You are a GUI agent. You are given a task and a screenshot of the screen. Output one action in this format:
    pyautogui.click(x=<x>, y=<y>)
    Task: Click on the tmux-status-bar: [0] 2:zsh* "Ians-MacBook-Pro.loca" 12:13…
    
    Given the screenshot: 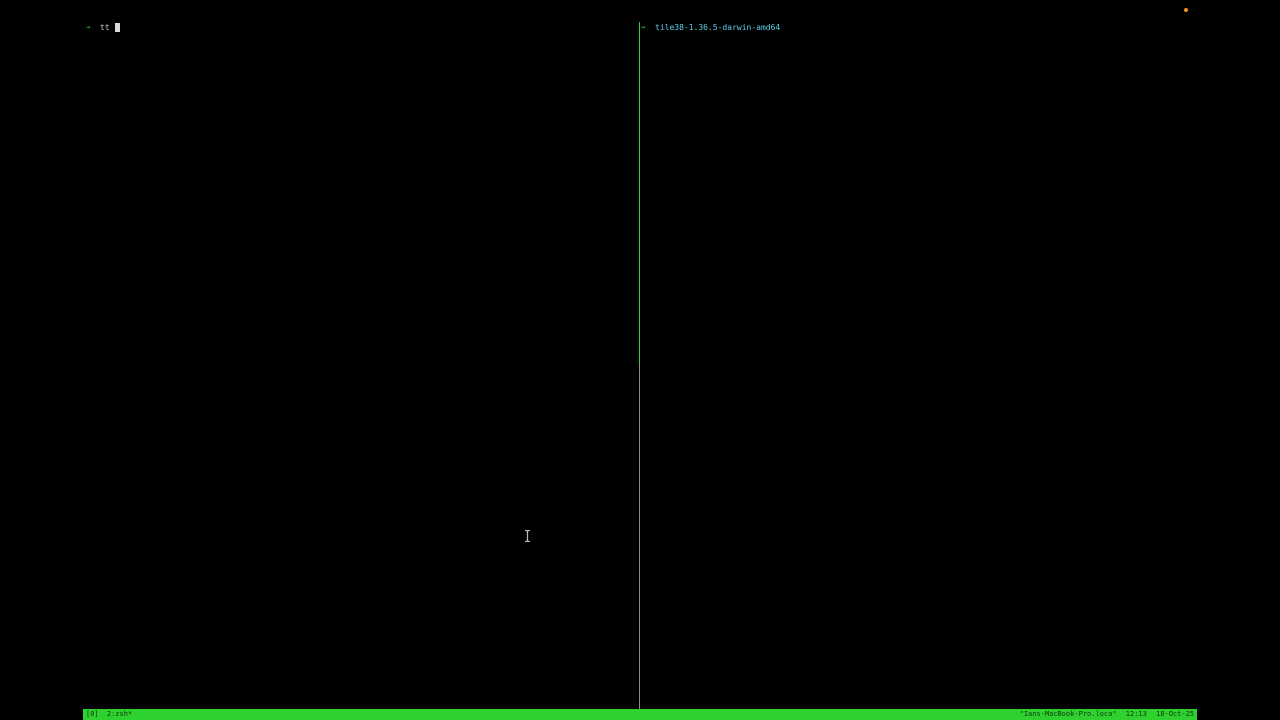 What is the action you would take?
    pyautogui.click(x=640, y=714)
    